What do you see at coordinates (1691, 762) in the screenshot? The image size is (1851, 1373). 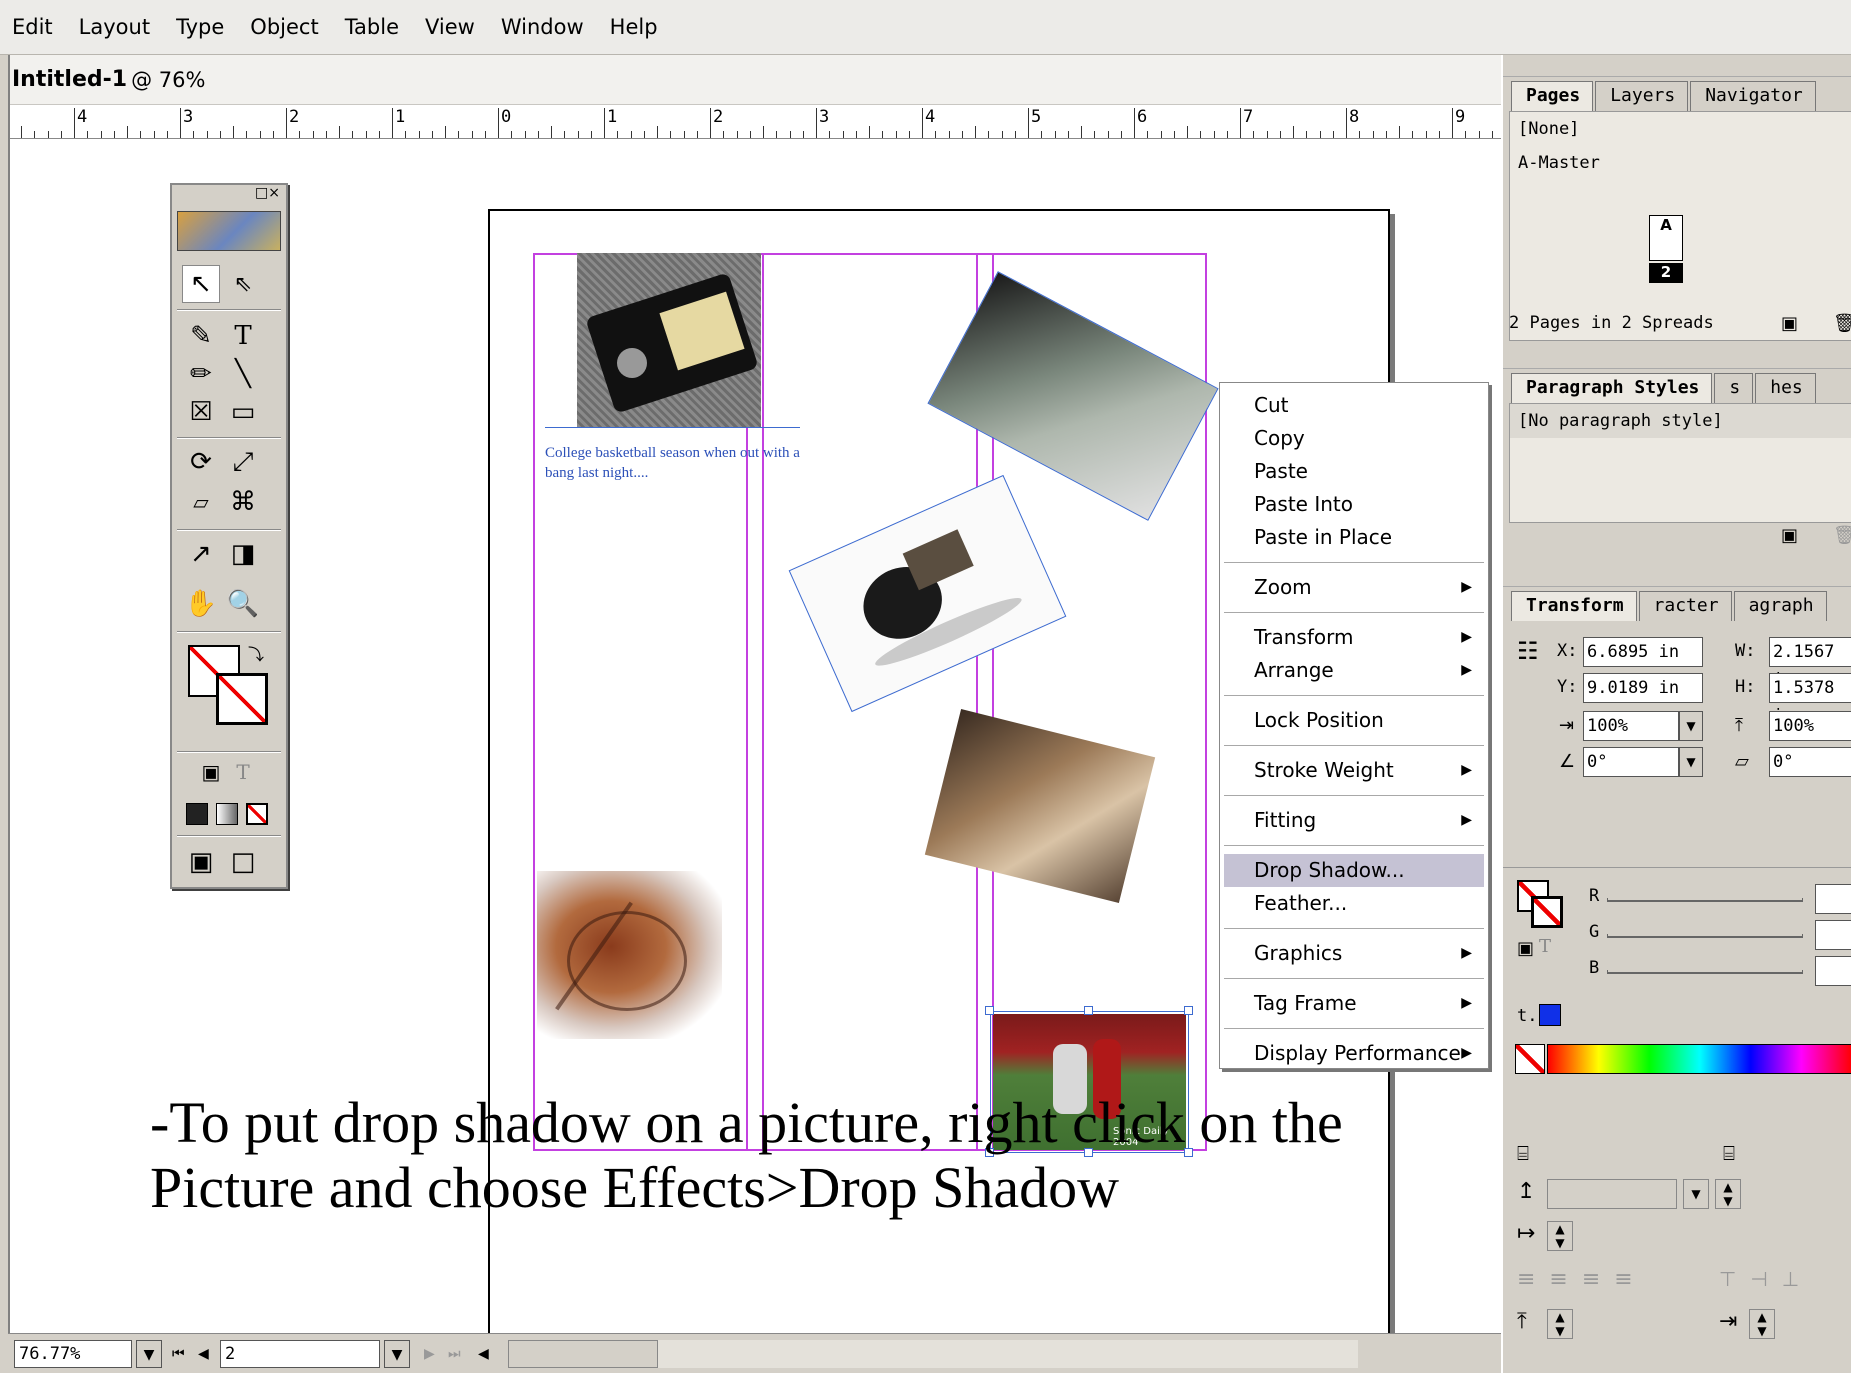 I see `rotation-dropdown: ▼` at bounding box center [1691, 762].